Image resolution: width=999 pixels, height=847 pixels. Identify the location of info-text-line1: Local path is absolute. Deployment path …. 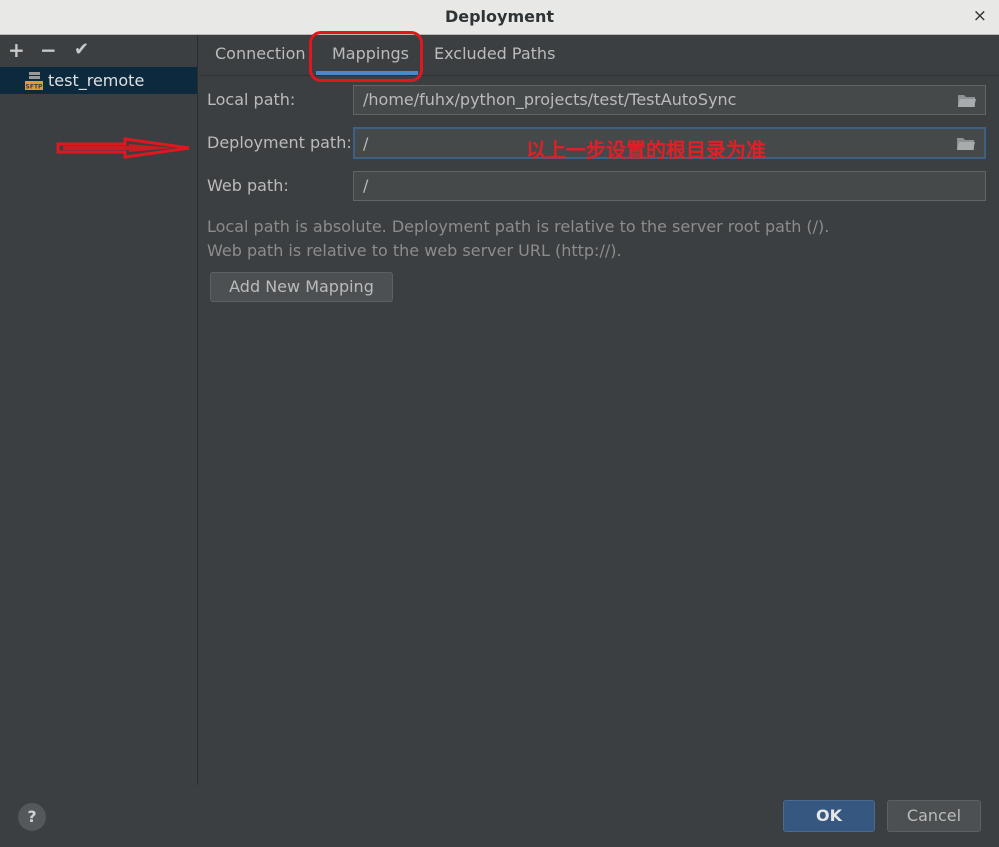
(518, 226).